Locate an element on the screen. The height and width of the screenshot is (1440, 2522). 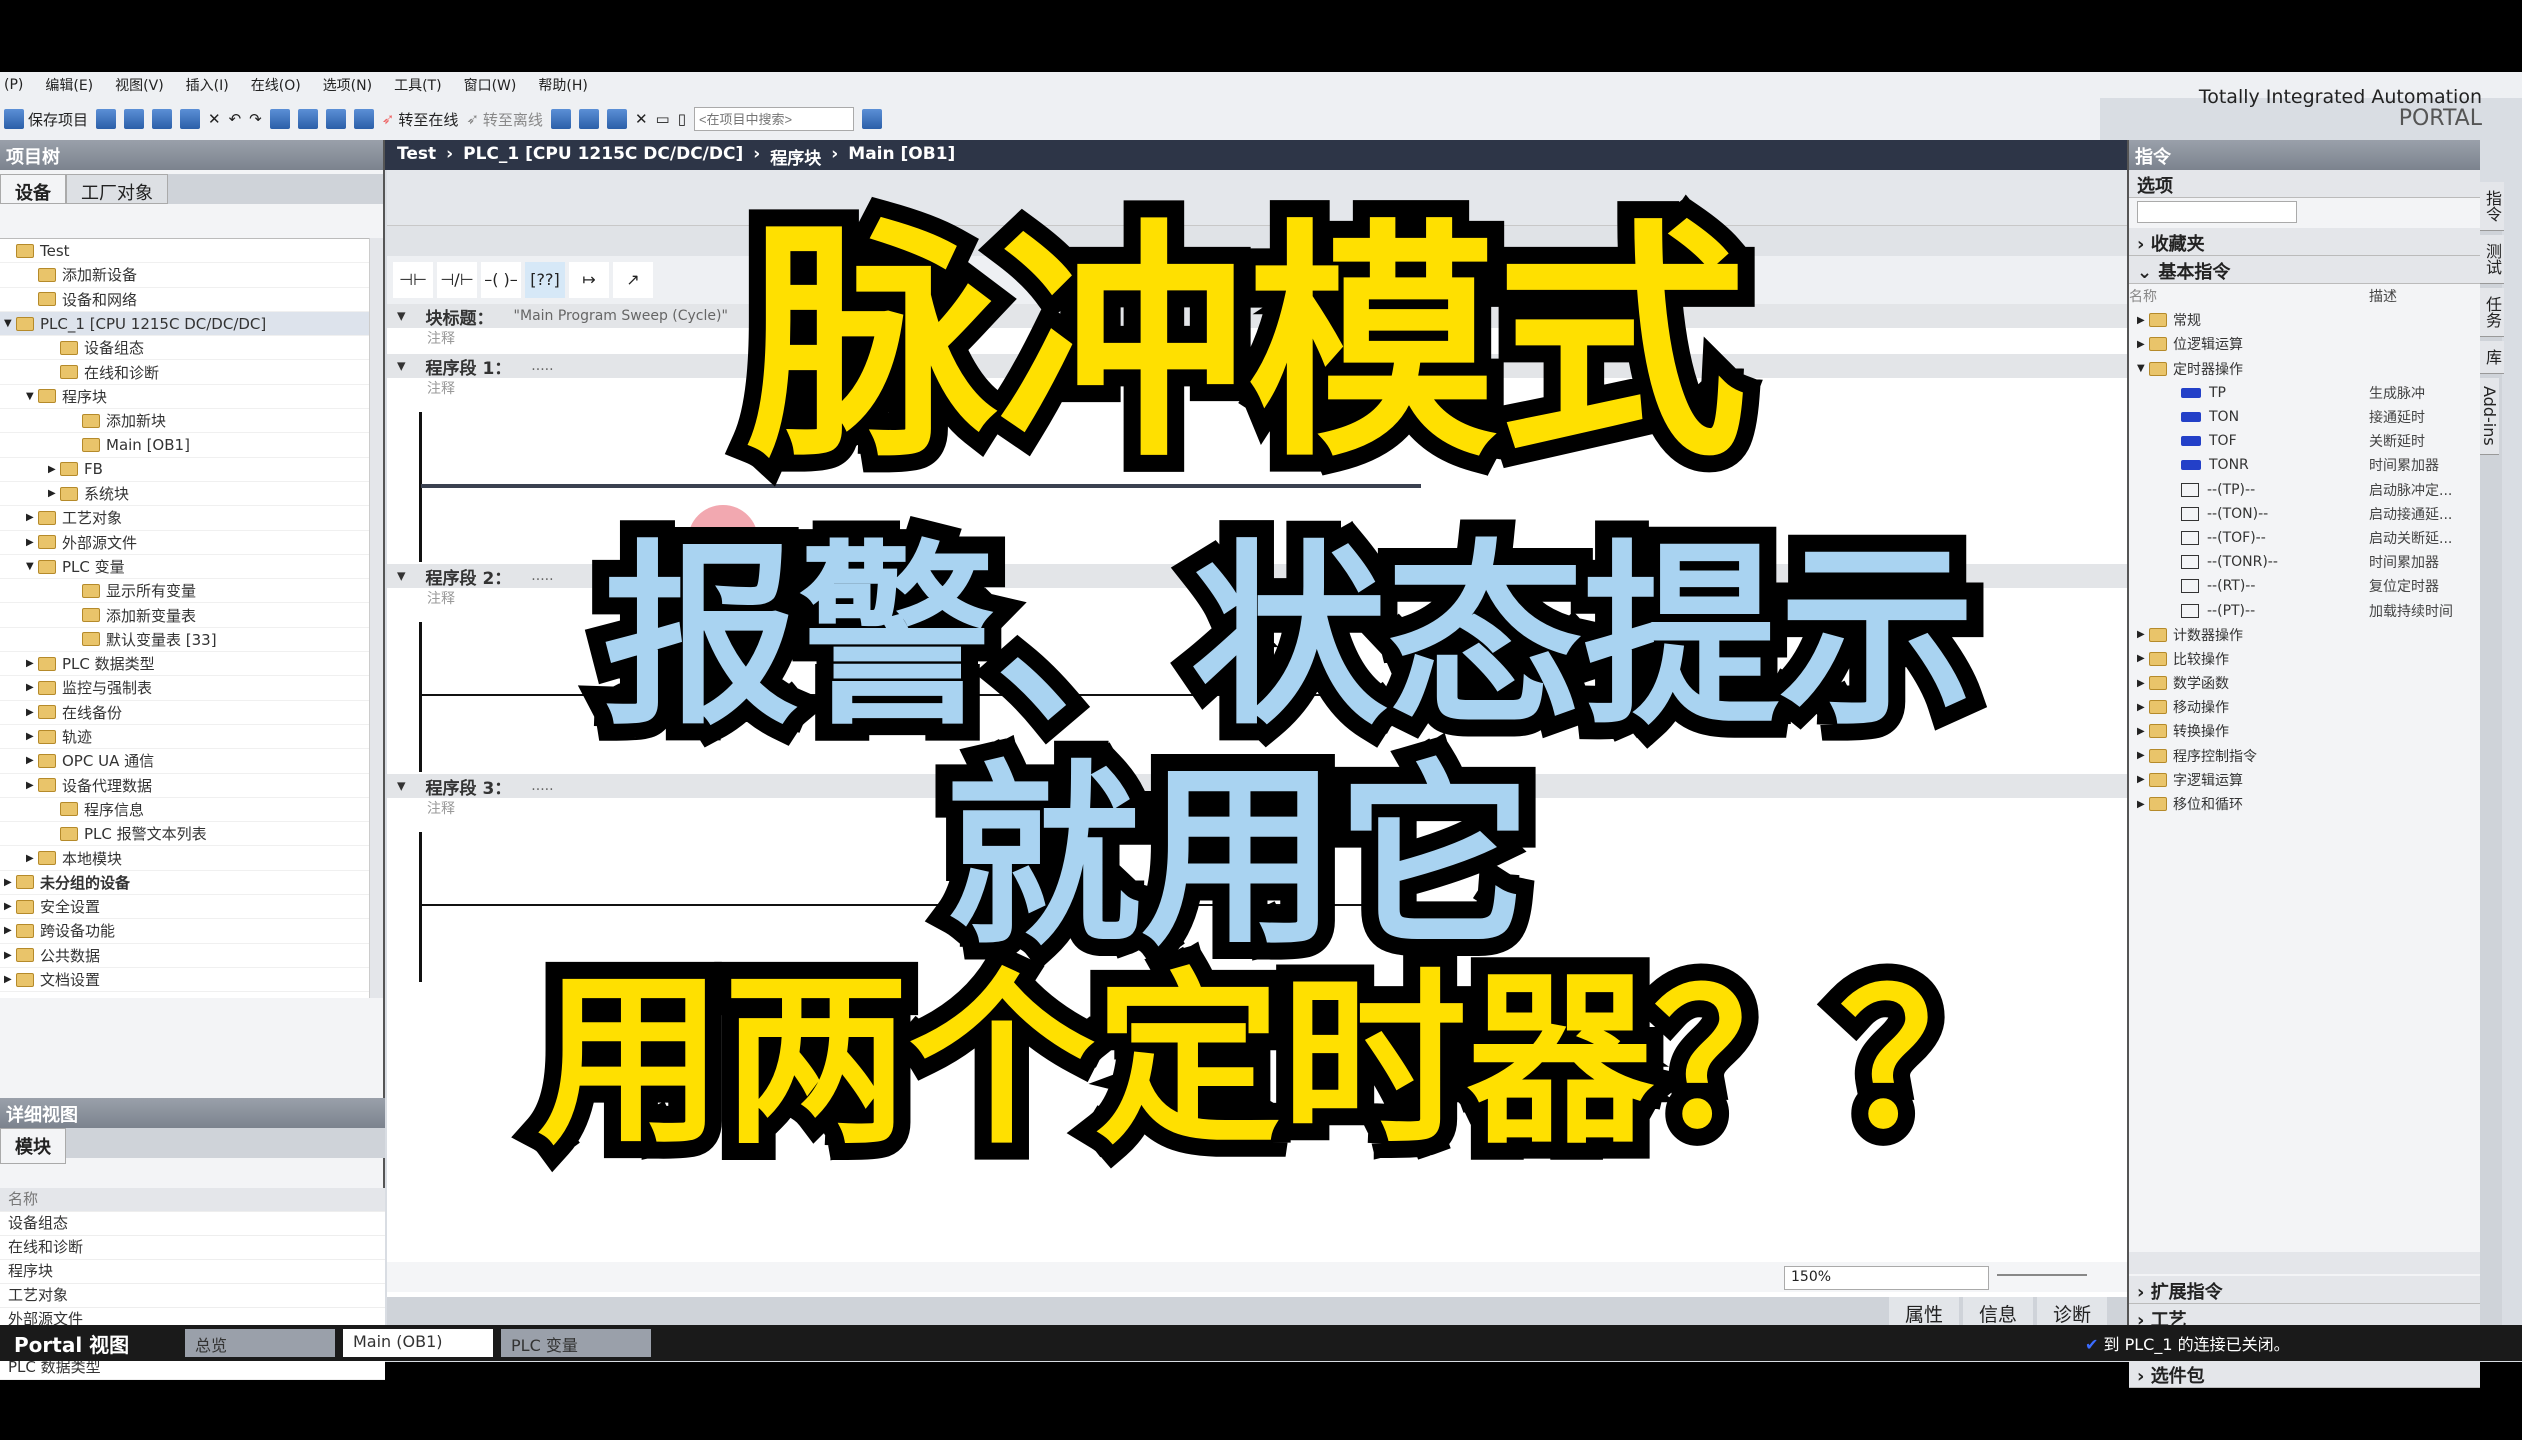
stop-cpu-icon is located at coordinates (616, 119).